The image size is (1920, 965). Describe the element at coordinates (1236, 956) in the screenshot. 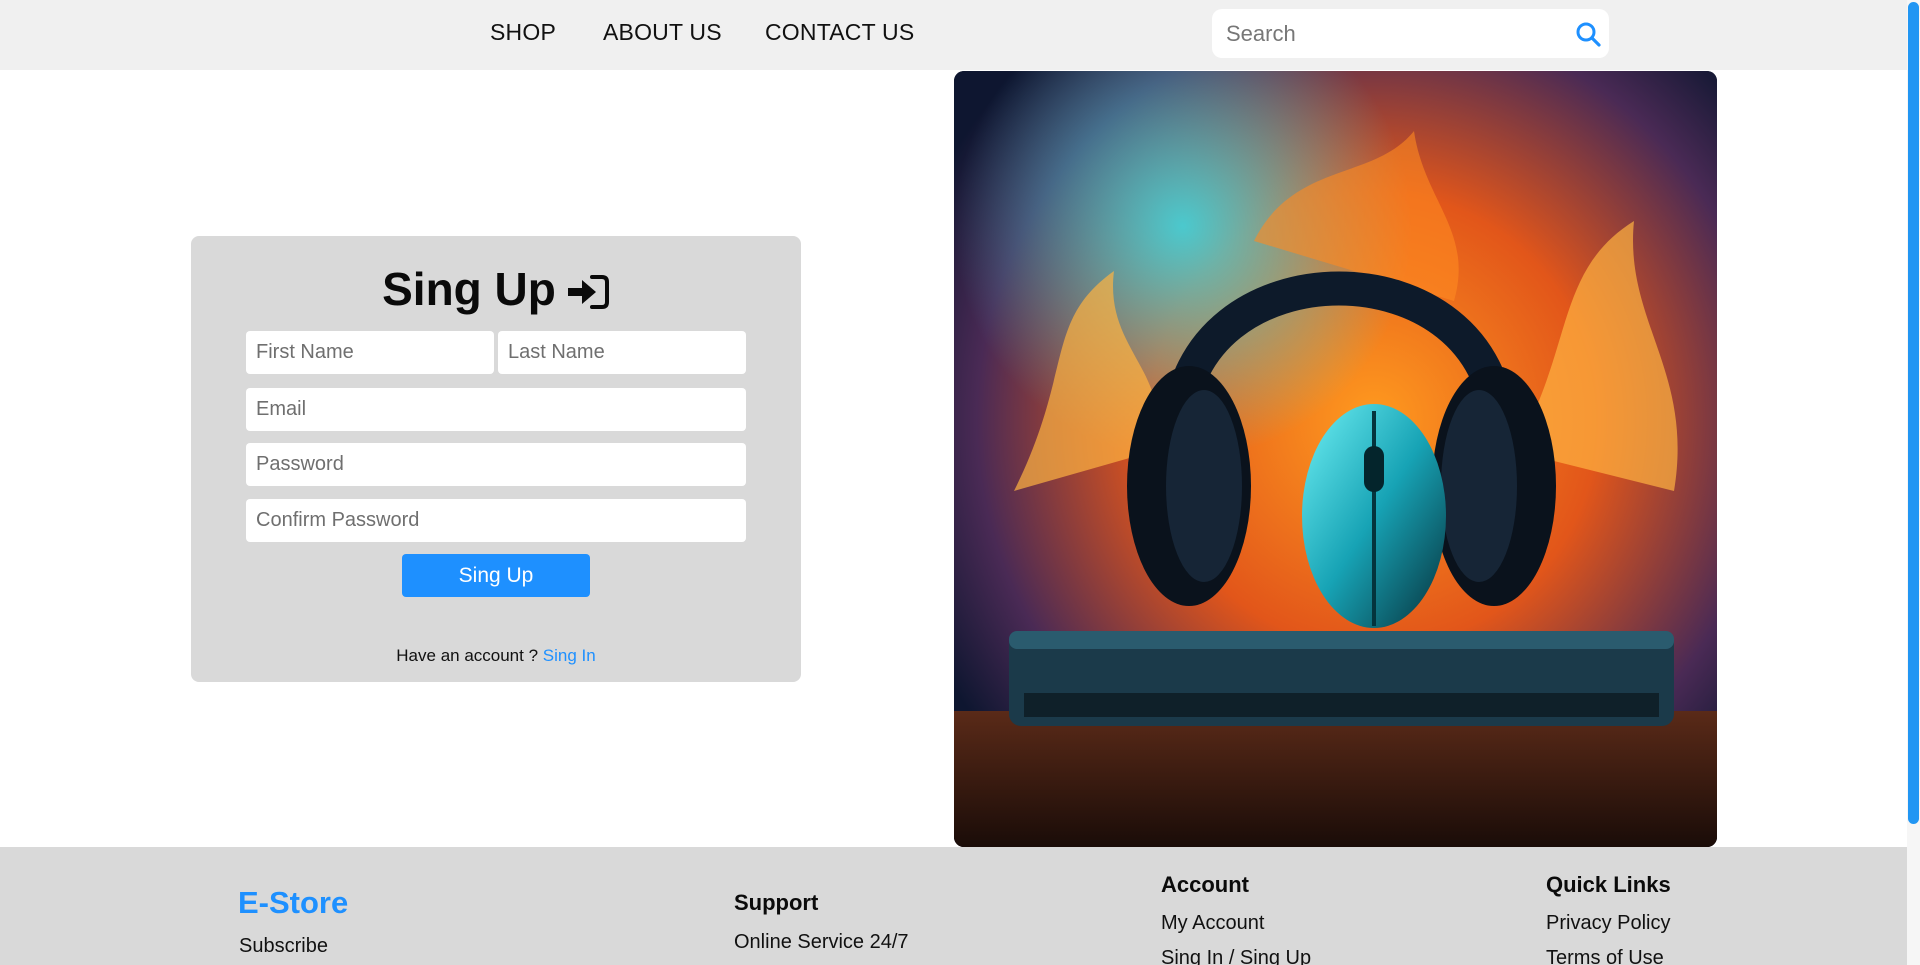

I see `footer-signin-signup-link: Sing In / Sing Up` at that location.